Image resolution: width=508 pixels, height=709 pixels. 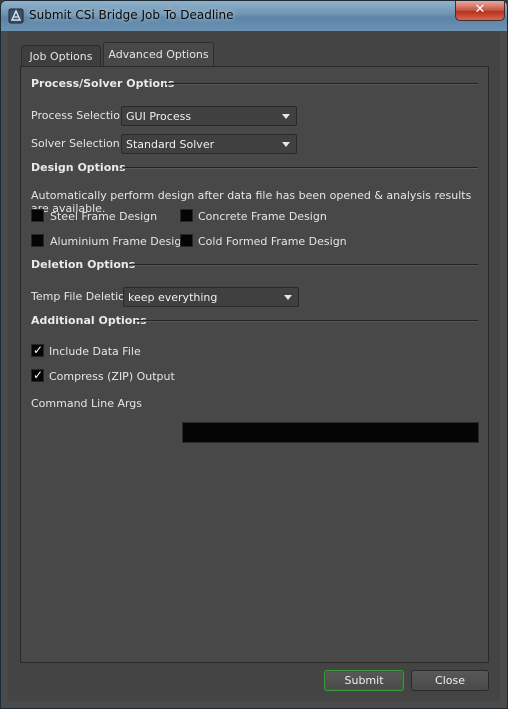 I want to click on temp-file-deletion-value: keep everything, so click(x=173, y=297).